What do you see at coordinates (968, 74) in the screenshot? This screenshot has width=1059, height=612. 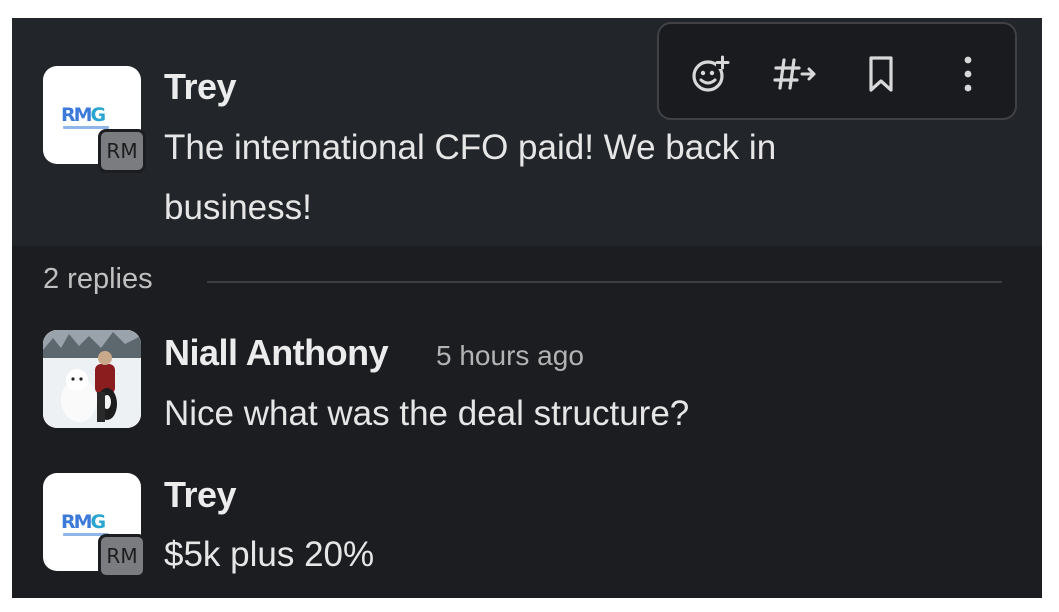 I see `more-actions-icon` at bounding box center [968, 74].